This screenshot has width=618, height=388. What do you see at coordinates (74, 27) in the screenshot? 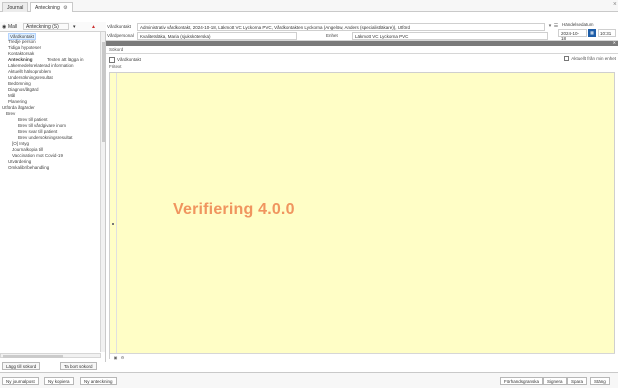
I see `dropdown-icon: ▾` at bounding box center [74, 27].